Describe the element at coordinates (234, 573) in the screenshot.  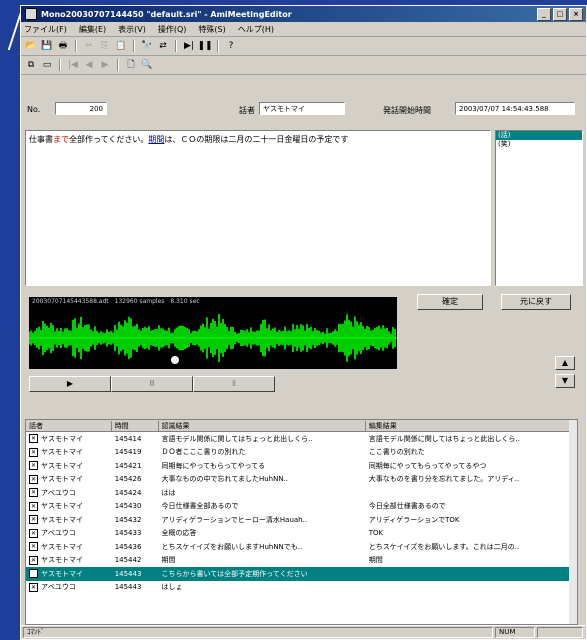
I see `row-recognition: こちらから書いては全部予定期作ってください` at that location.